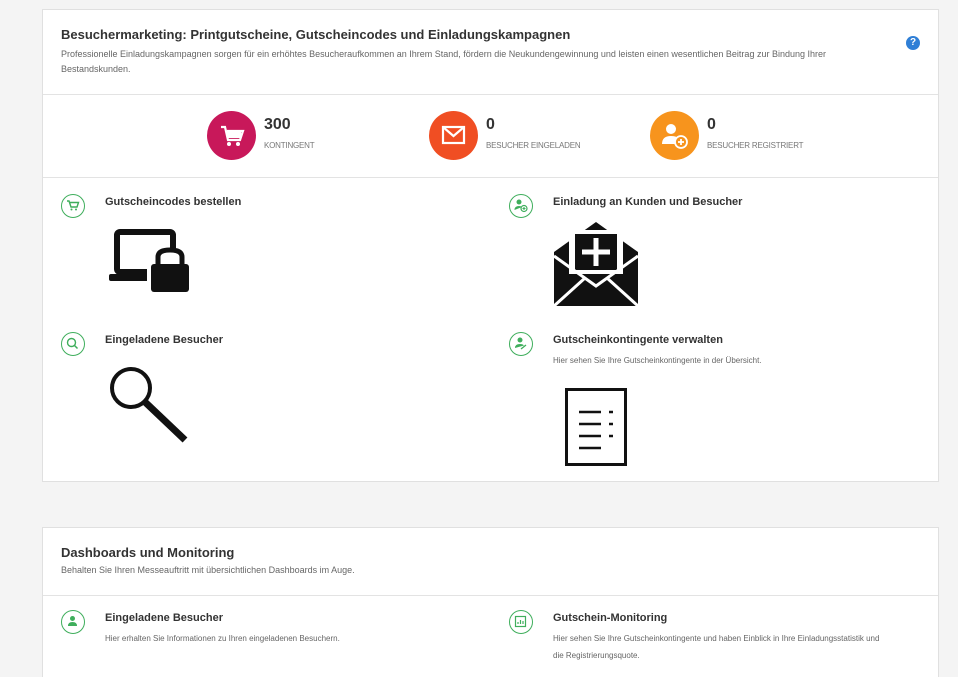 This screenshot has width=958, height=677. I want to click on tile-gutscheincodes-bestellen: Gutscheincodes bestellen, so click(271, 259).